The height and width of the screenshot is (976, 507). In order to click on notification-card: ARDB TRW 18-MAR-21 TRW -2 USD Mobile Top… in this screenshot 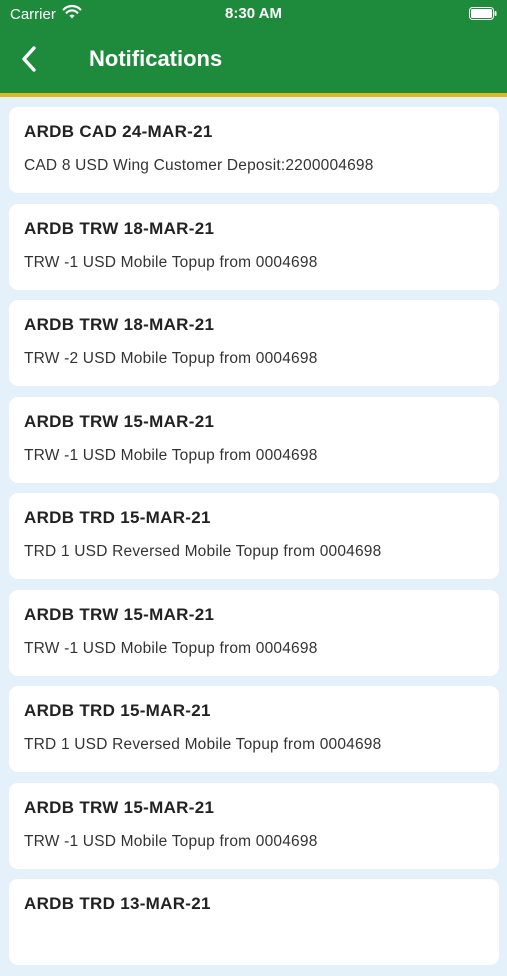, I will do `click(254, 343)`.